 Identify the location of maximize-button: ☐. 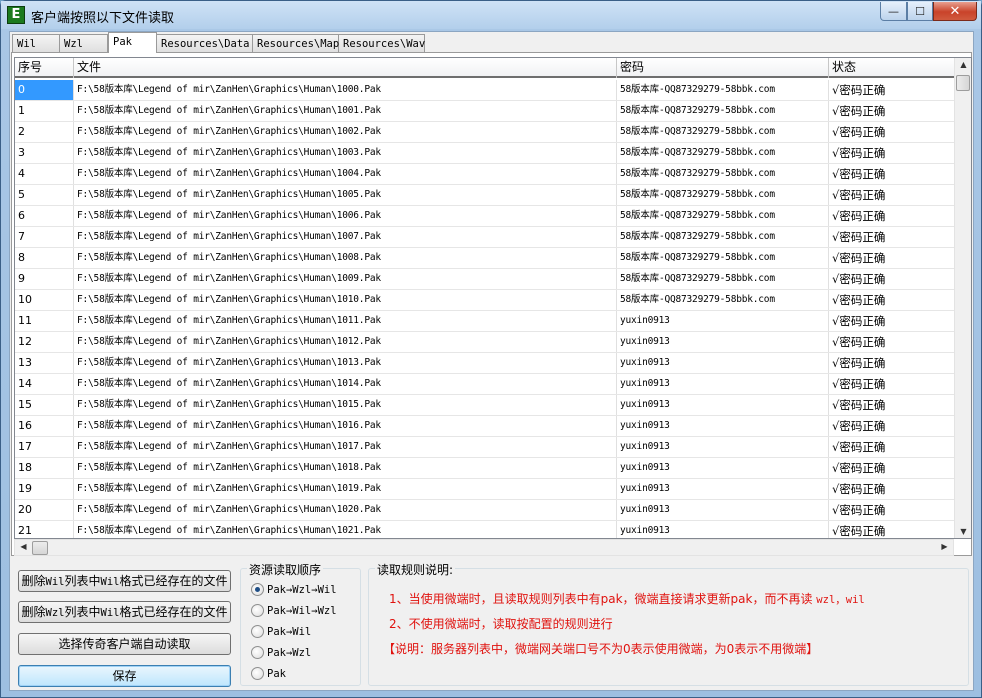
(920, 11).